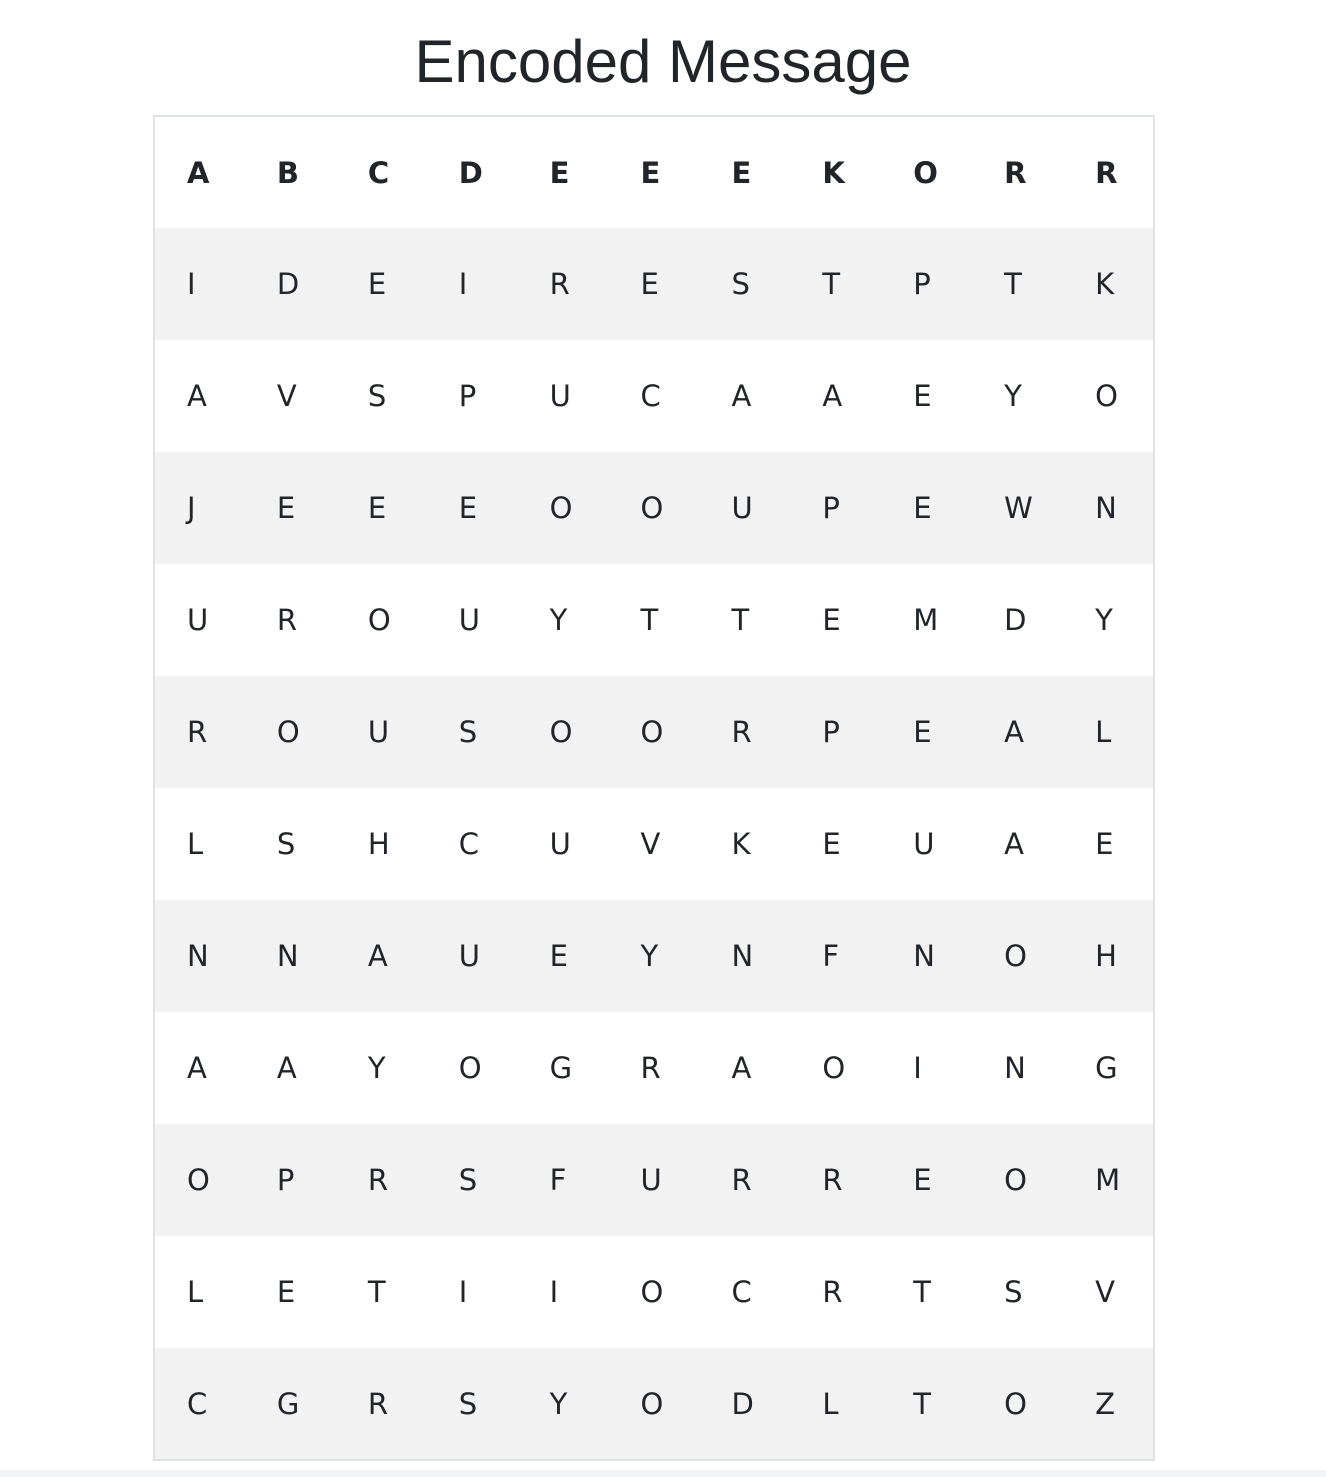  Describe the element at coordinates (1108, 1068) in the screenshot. I see `table-cell: G` at that location.